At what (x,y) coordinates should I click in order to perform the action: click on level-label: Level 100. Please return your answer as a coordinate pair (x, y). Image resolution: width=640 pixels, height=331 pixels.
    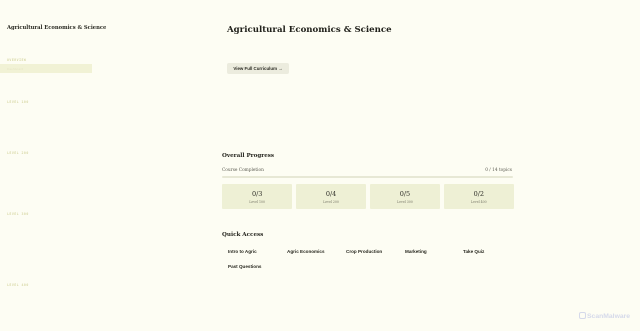
    Looking at the image, I should click on (257, 201).